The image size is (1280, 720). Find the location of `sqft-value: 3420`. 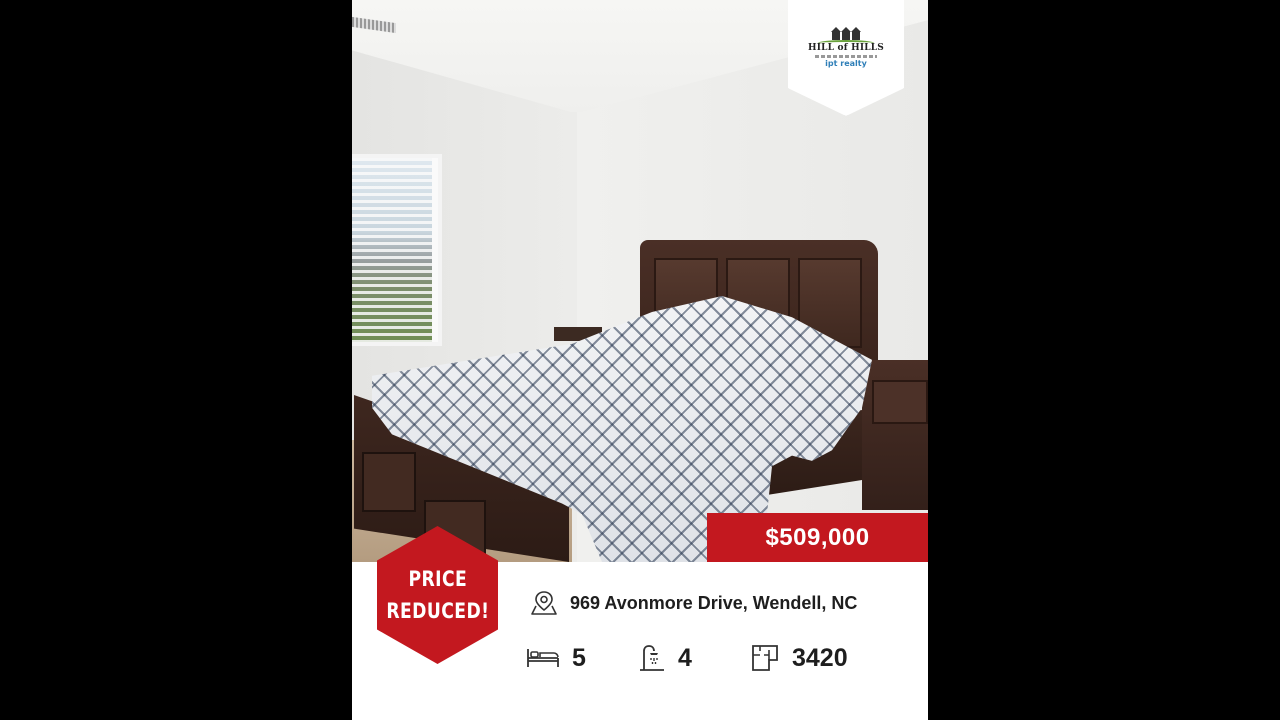

sqft-value: 3420 is located at coordinates (820, 657).